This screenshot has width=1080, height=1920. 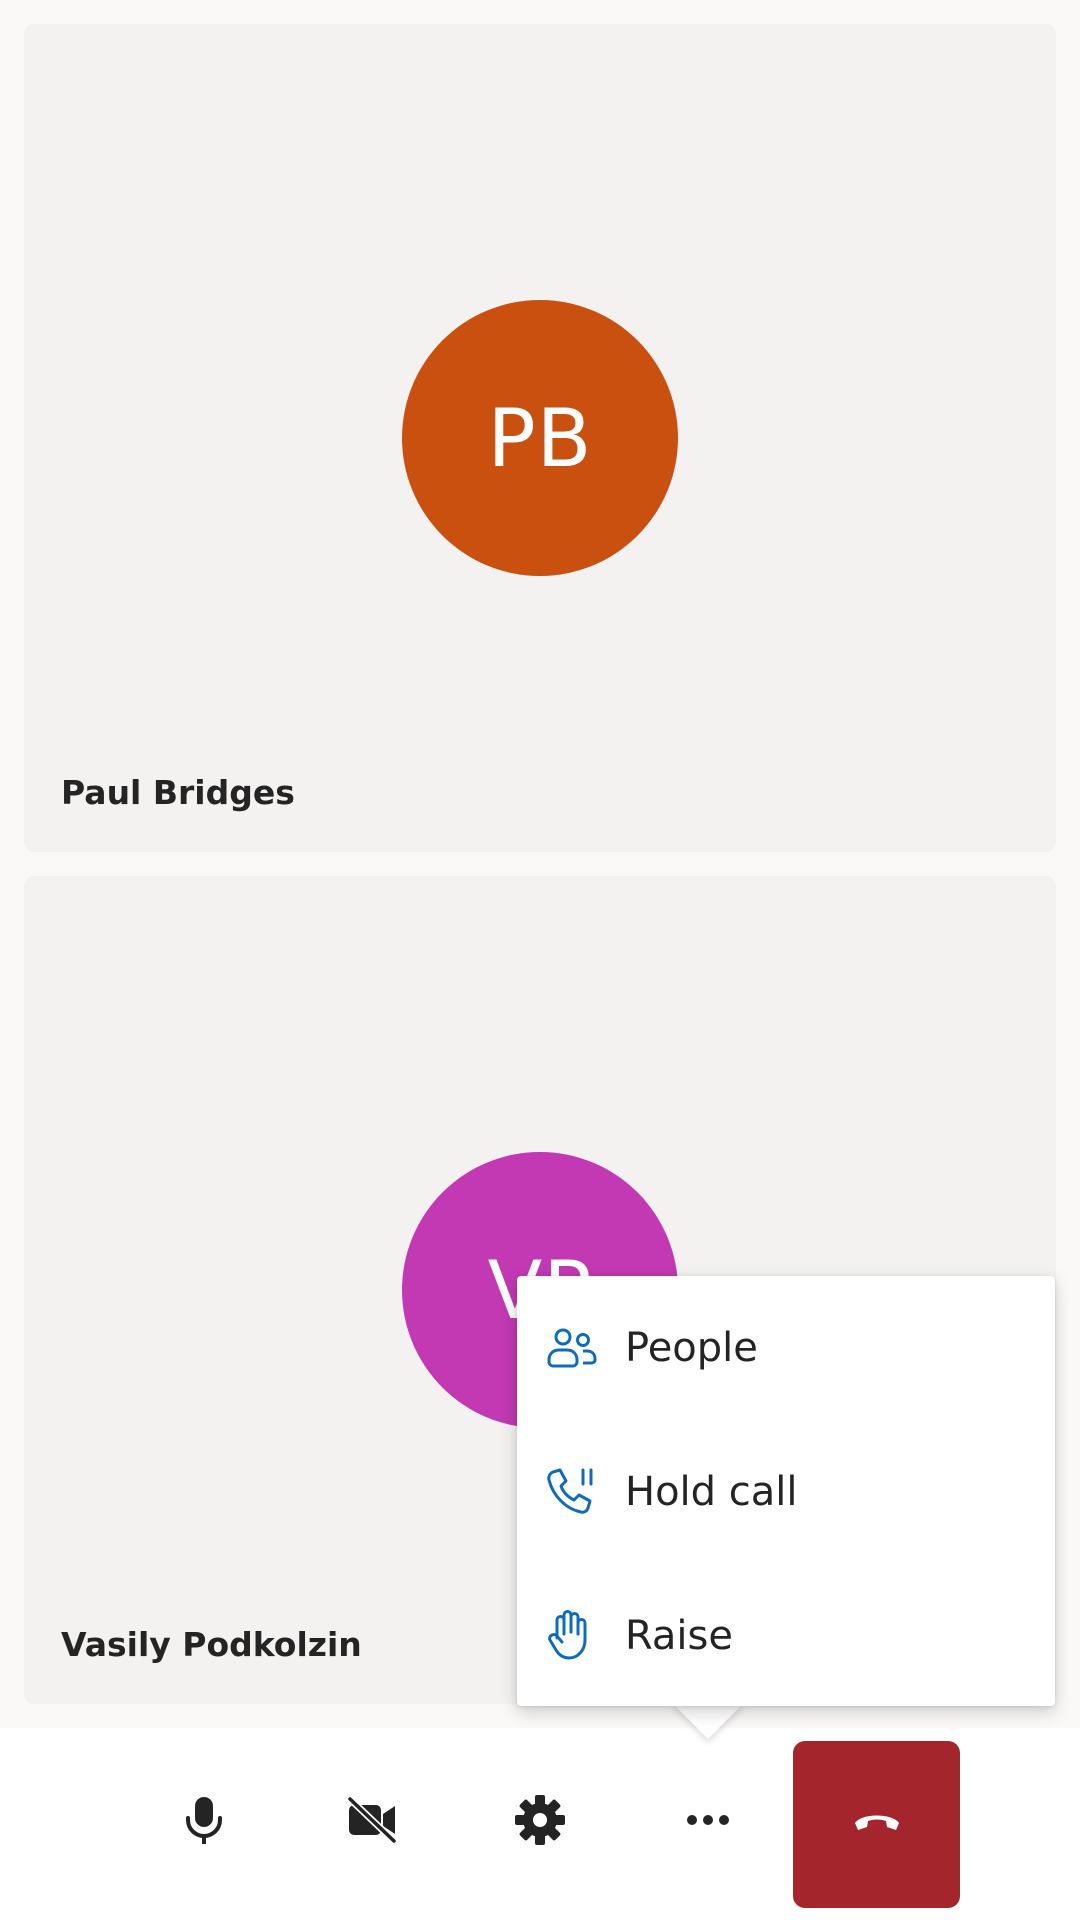 I want to click on menu-item-people: People, so click(x=786, y=1348).